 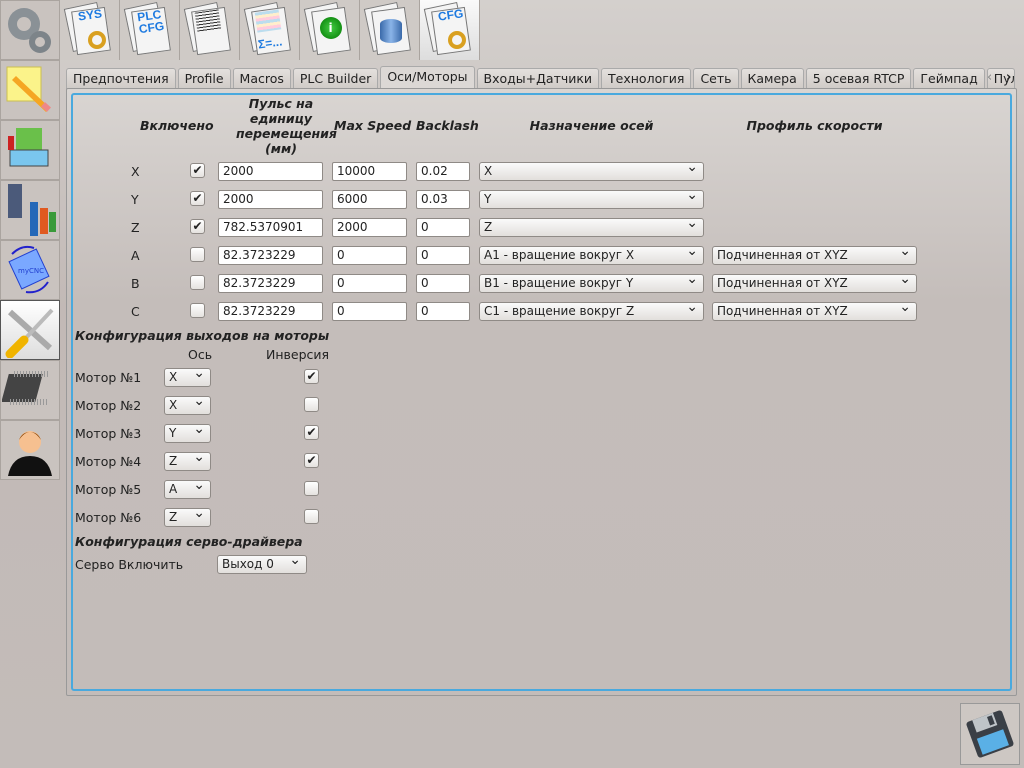 I want to click on servo-section-title: Конфигурация серво-драйвера, so click(x=189, y=541).